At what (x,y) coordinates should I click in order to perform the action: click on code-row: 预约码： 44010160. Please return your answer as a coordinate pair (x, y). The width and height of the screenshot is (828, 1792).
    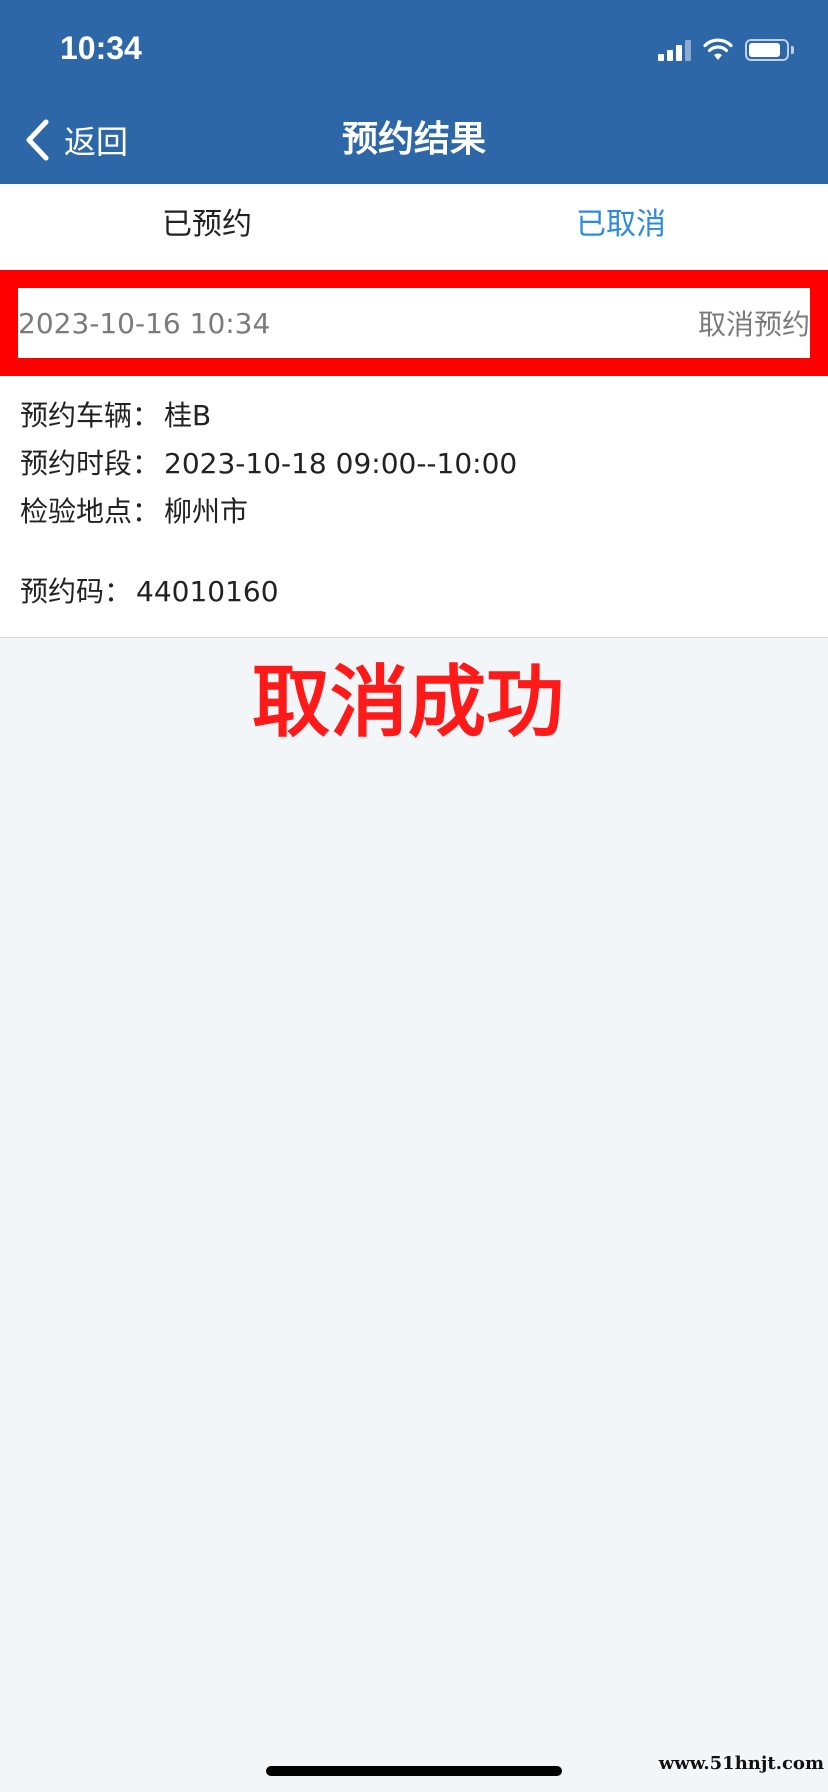
    Looking at the image, I should click on (149, 590).